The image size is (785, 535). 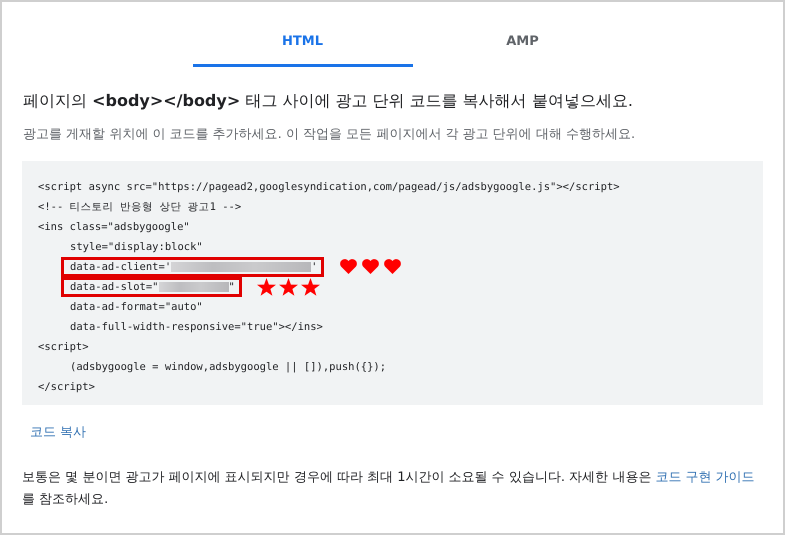 I want to click on code-line: (adsbygoogle = window,adsbygoogle || []),push({});, so click(x=228, y=367).